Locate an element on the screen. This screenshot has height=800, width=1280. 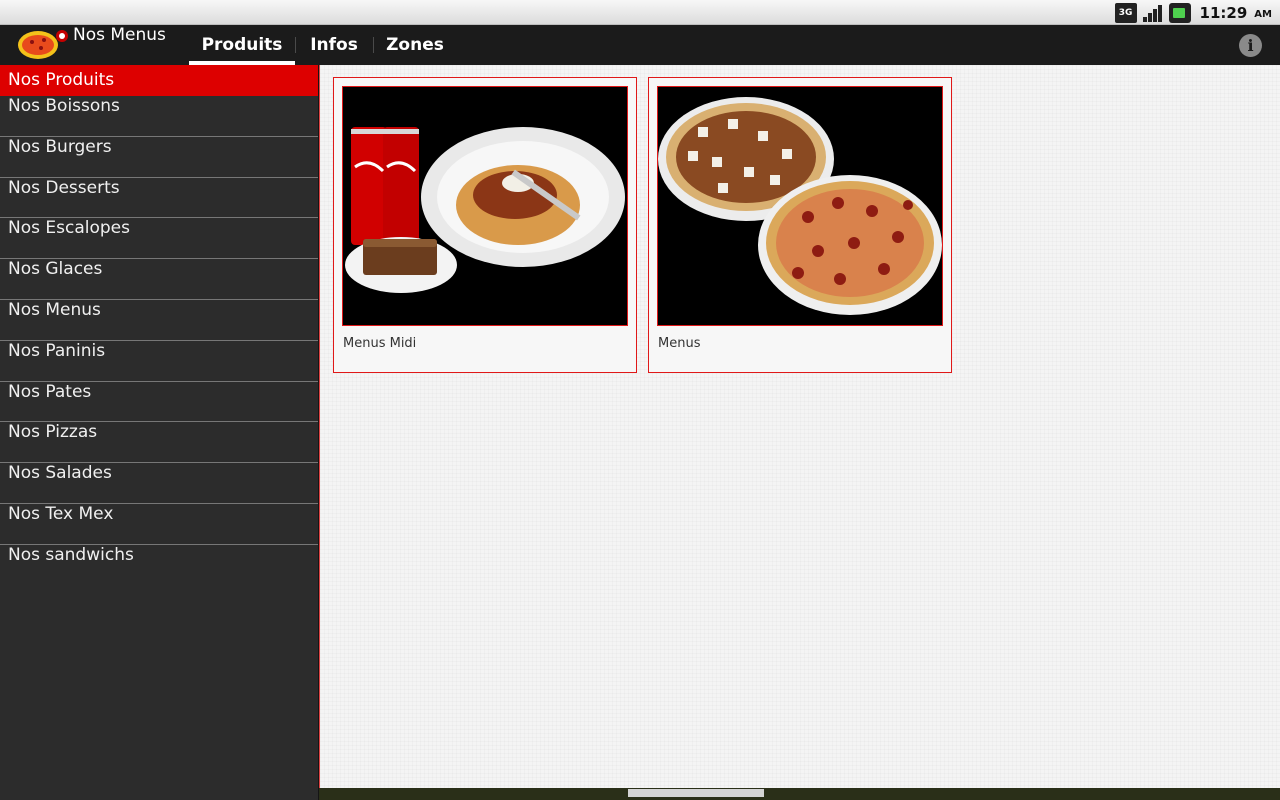
scroll-handle is located at coordinates (696, 793).